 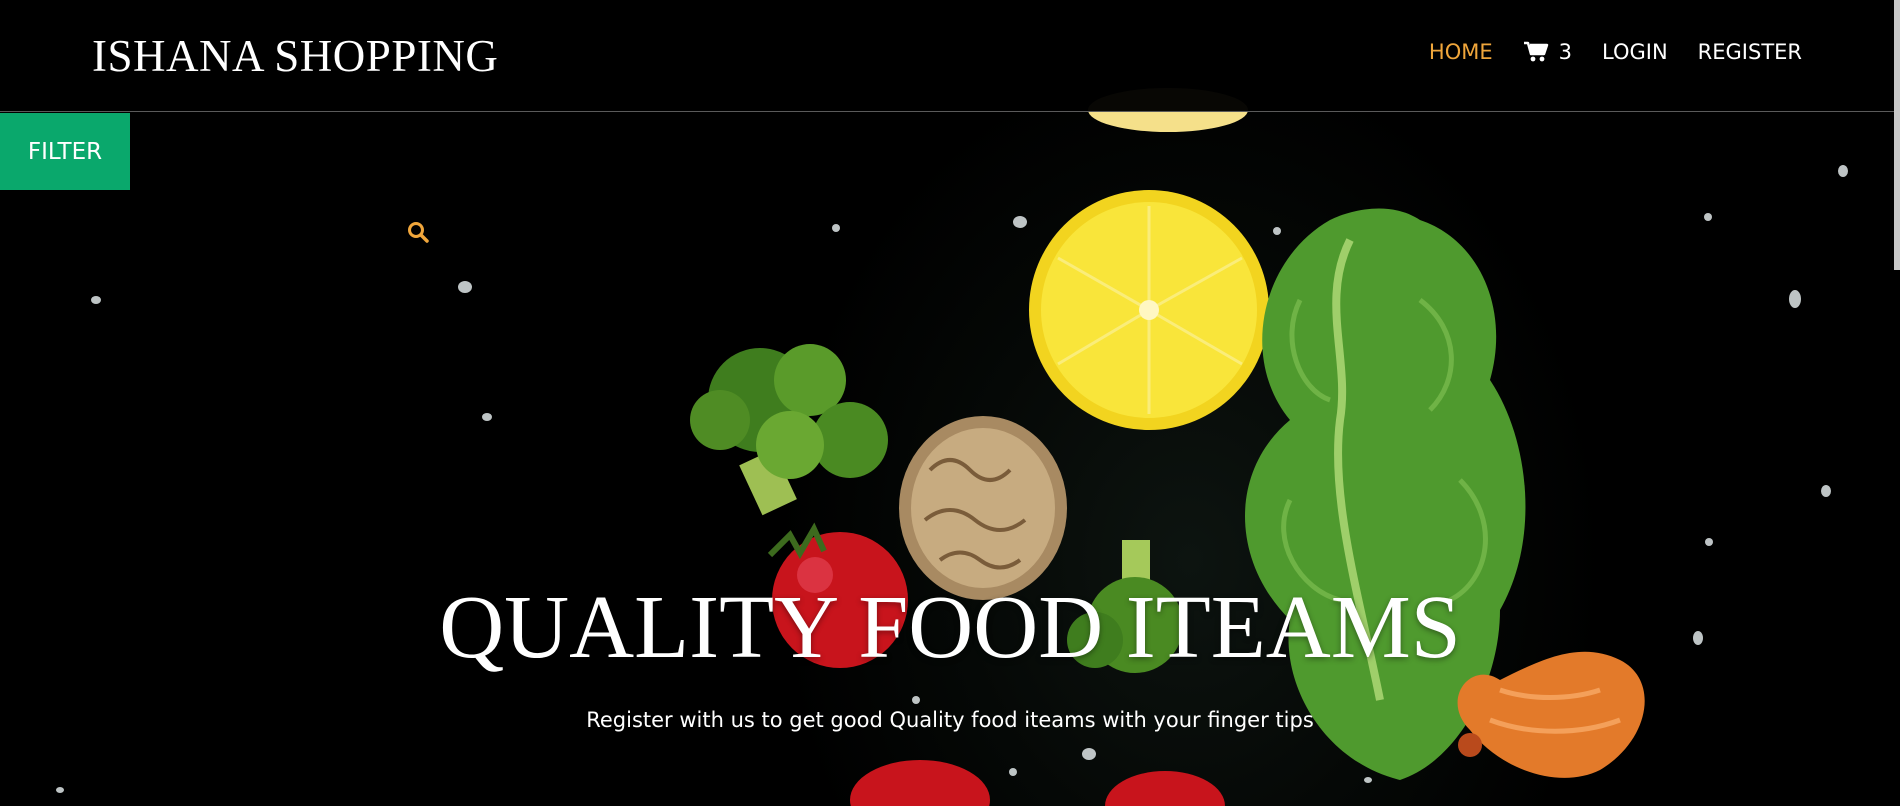 I want to click on hero-headline: QUALITY FOOD ITEAMS, so click(x=950, y=627).